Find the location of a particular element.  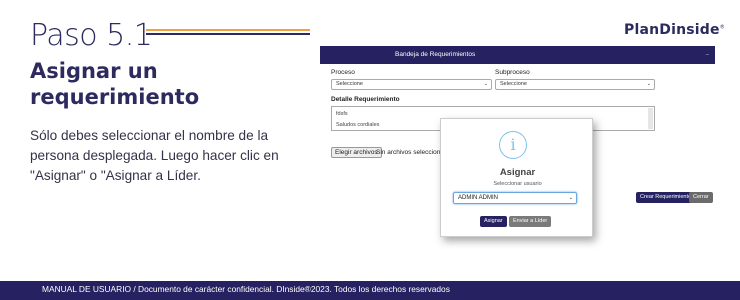

user-select-value: ADMIN ADMIN is located at coordinates (478, 198).